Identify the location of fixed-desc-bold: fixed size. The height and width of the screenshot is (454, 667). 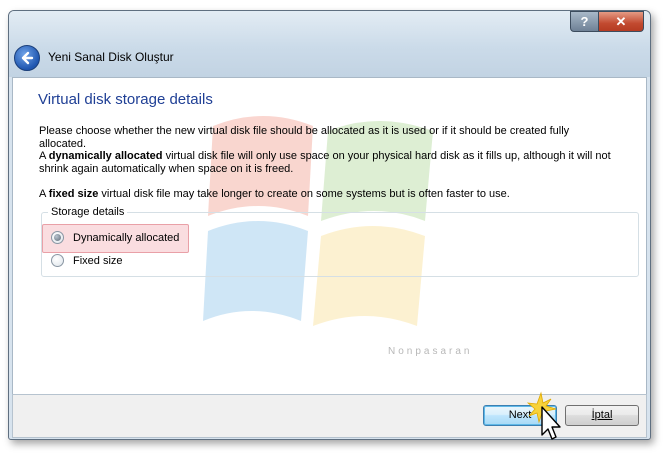
(73, 194).